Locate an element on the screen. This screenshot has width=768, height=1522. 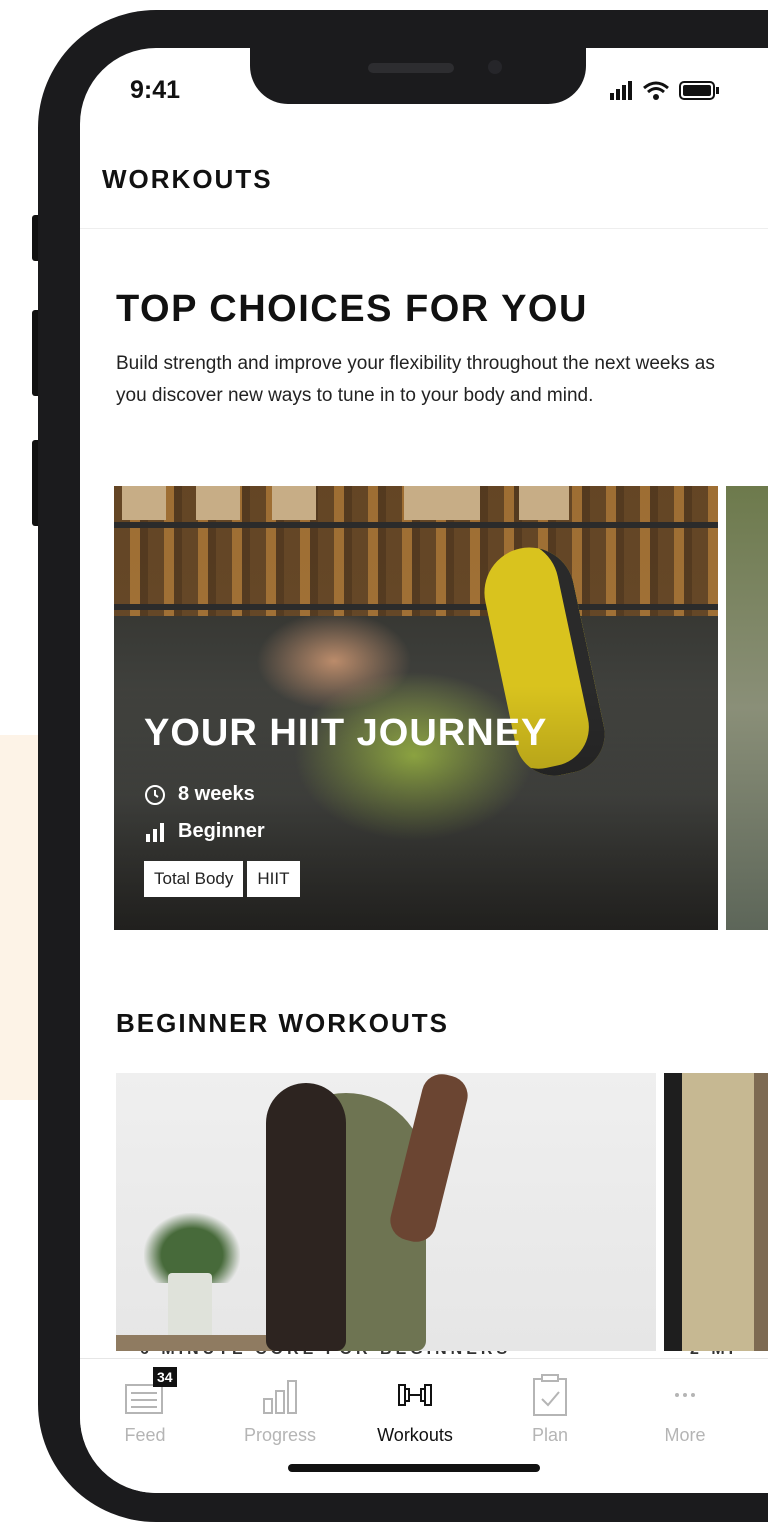
feed-badge: 34 is located at coordinates (165, 1377).